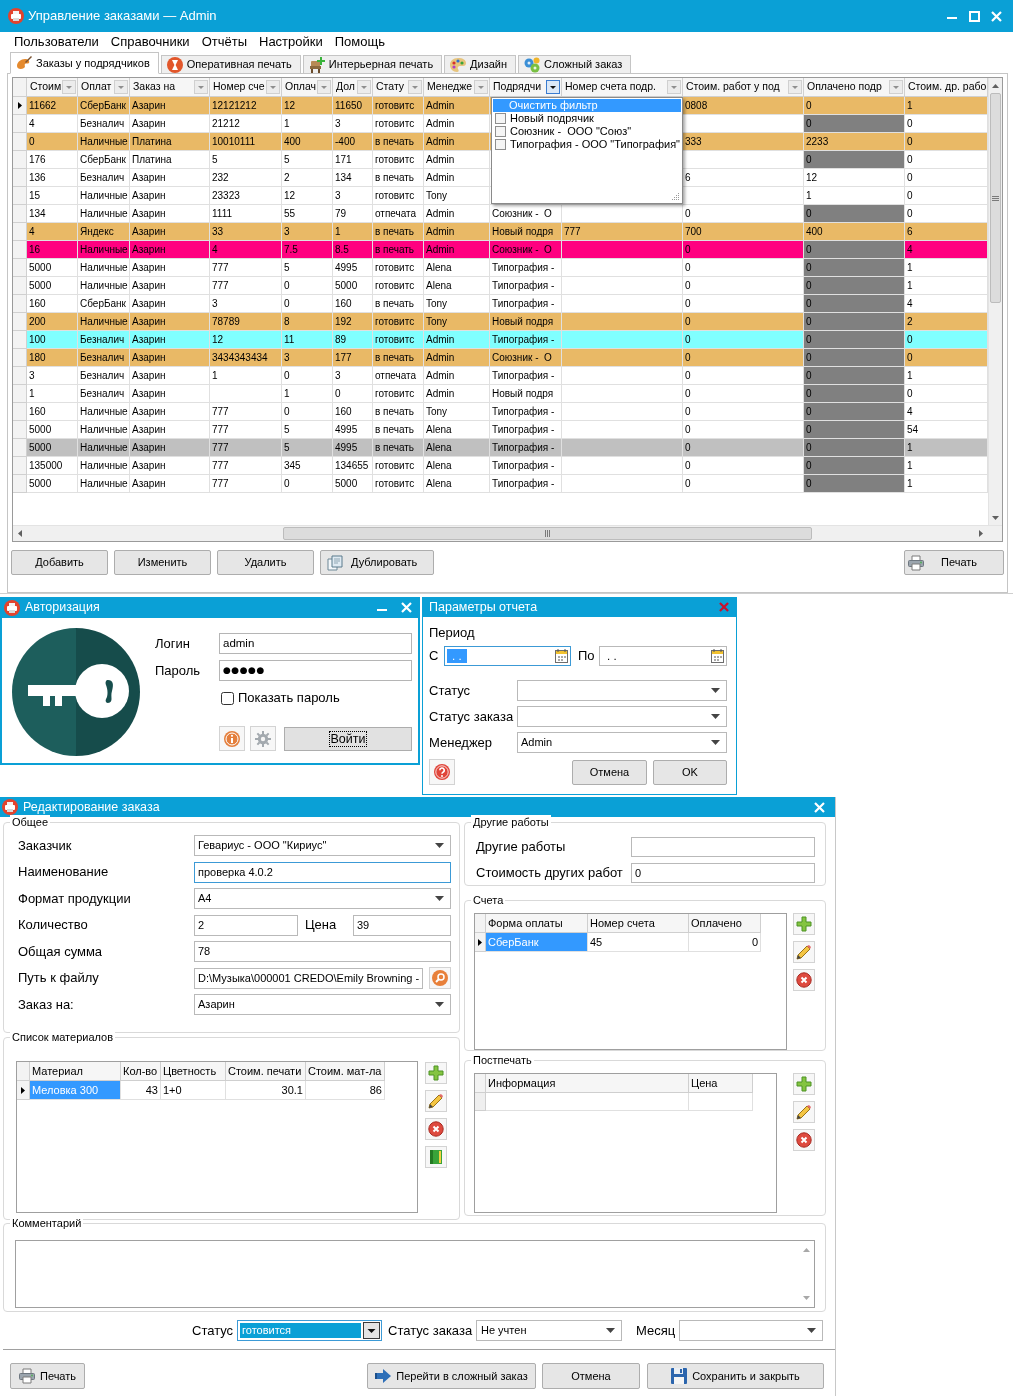  What do you see at coordinates (377, 562) in the screenshot?
I see `duplicate-button: Дублировать` at bounding box center [377, 562].